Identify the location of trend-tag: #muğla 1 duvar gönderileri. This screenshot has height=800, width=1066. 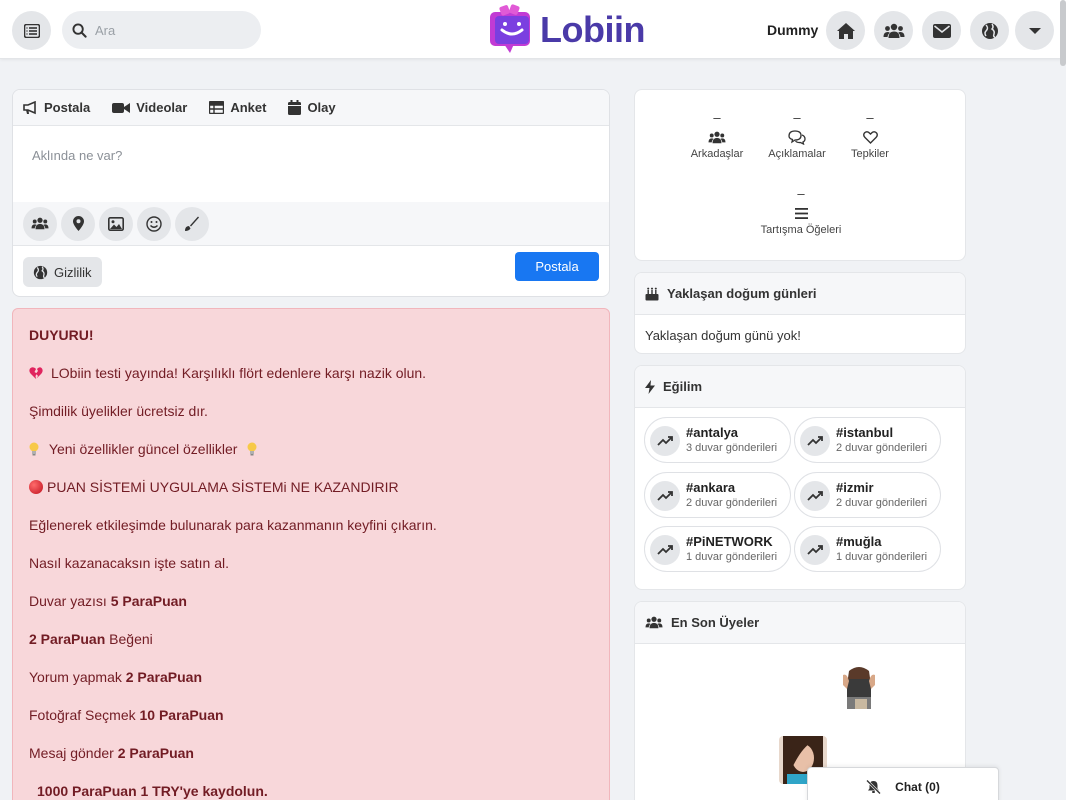
(867, 549).